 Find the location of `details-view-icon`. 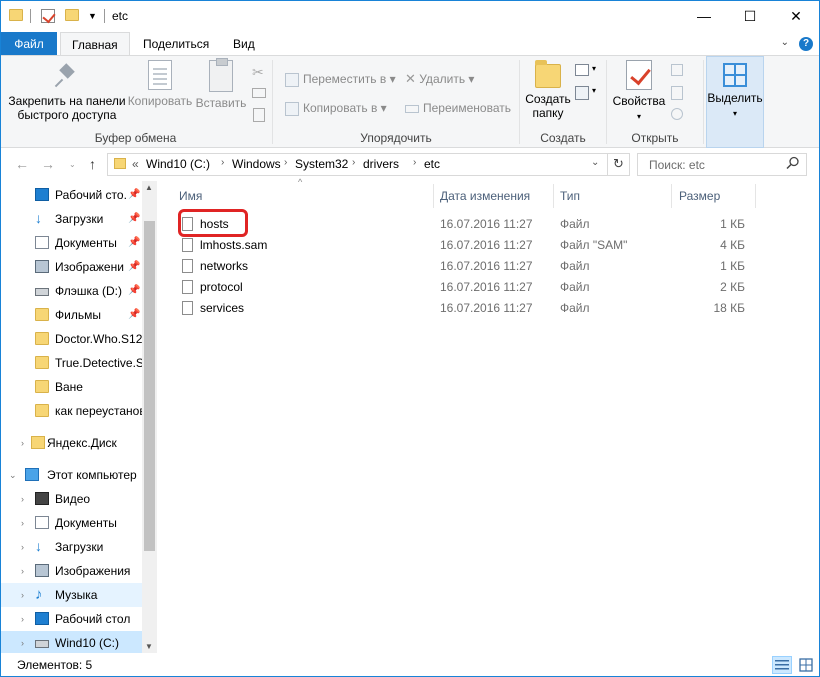

details-view-icon is located at coordinates (782, 665).